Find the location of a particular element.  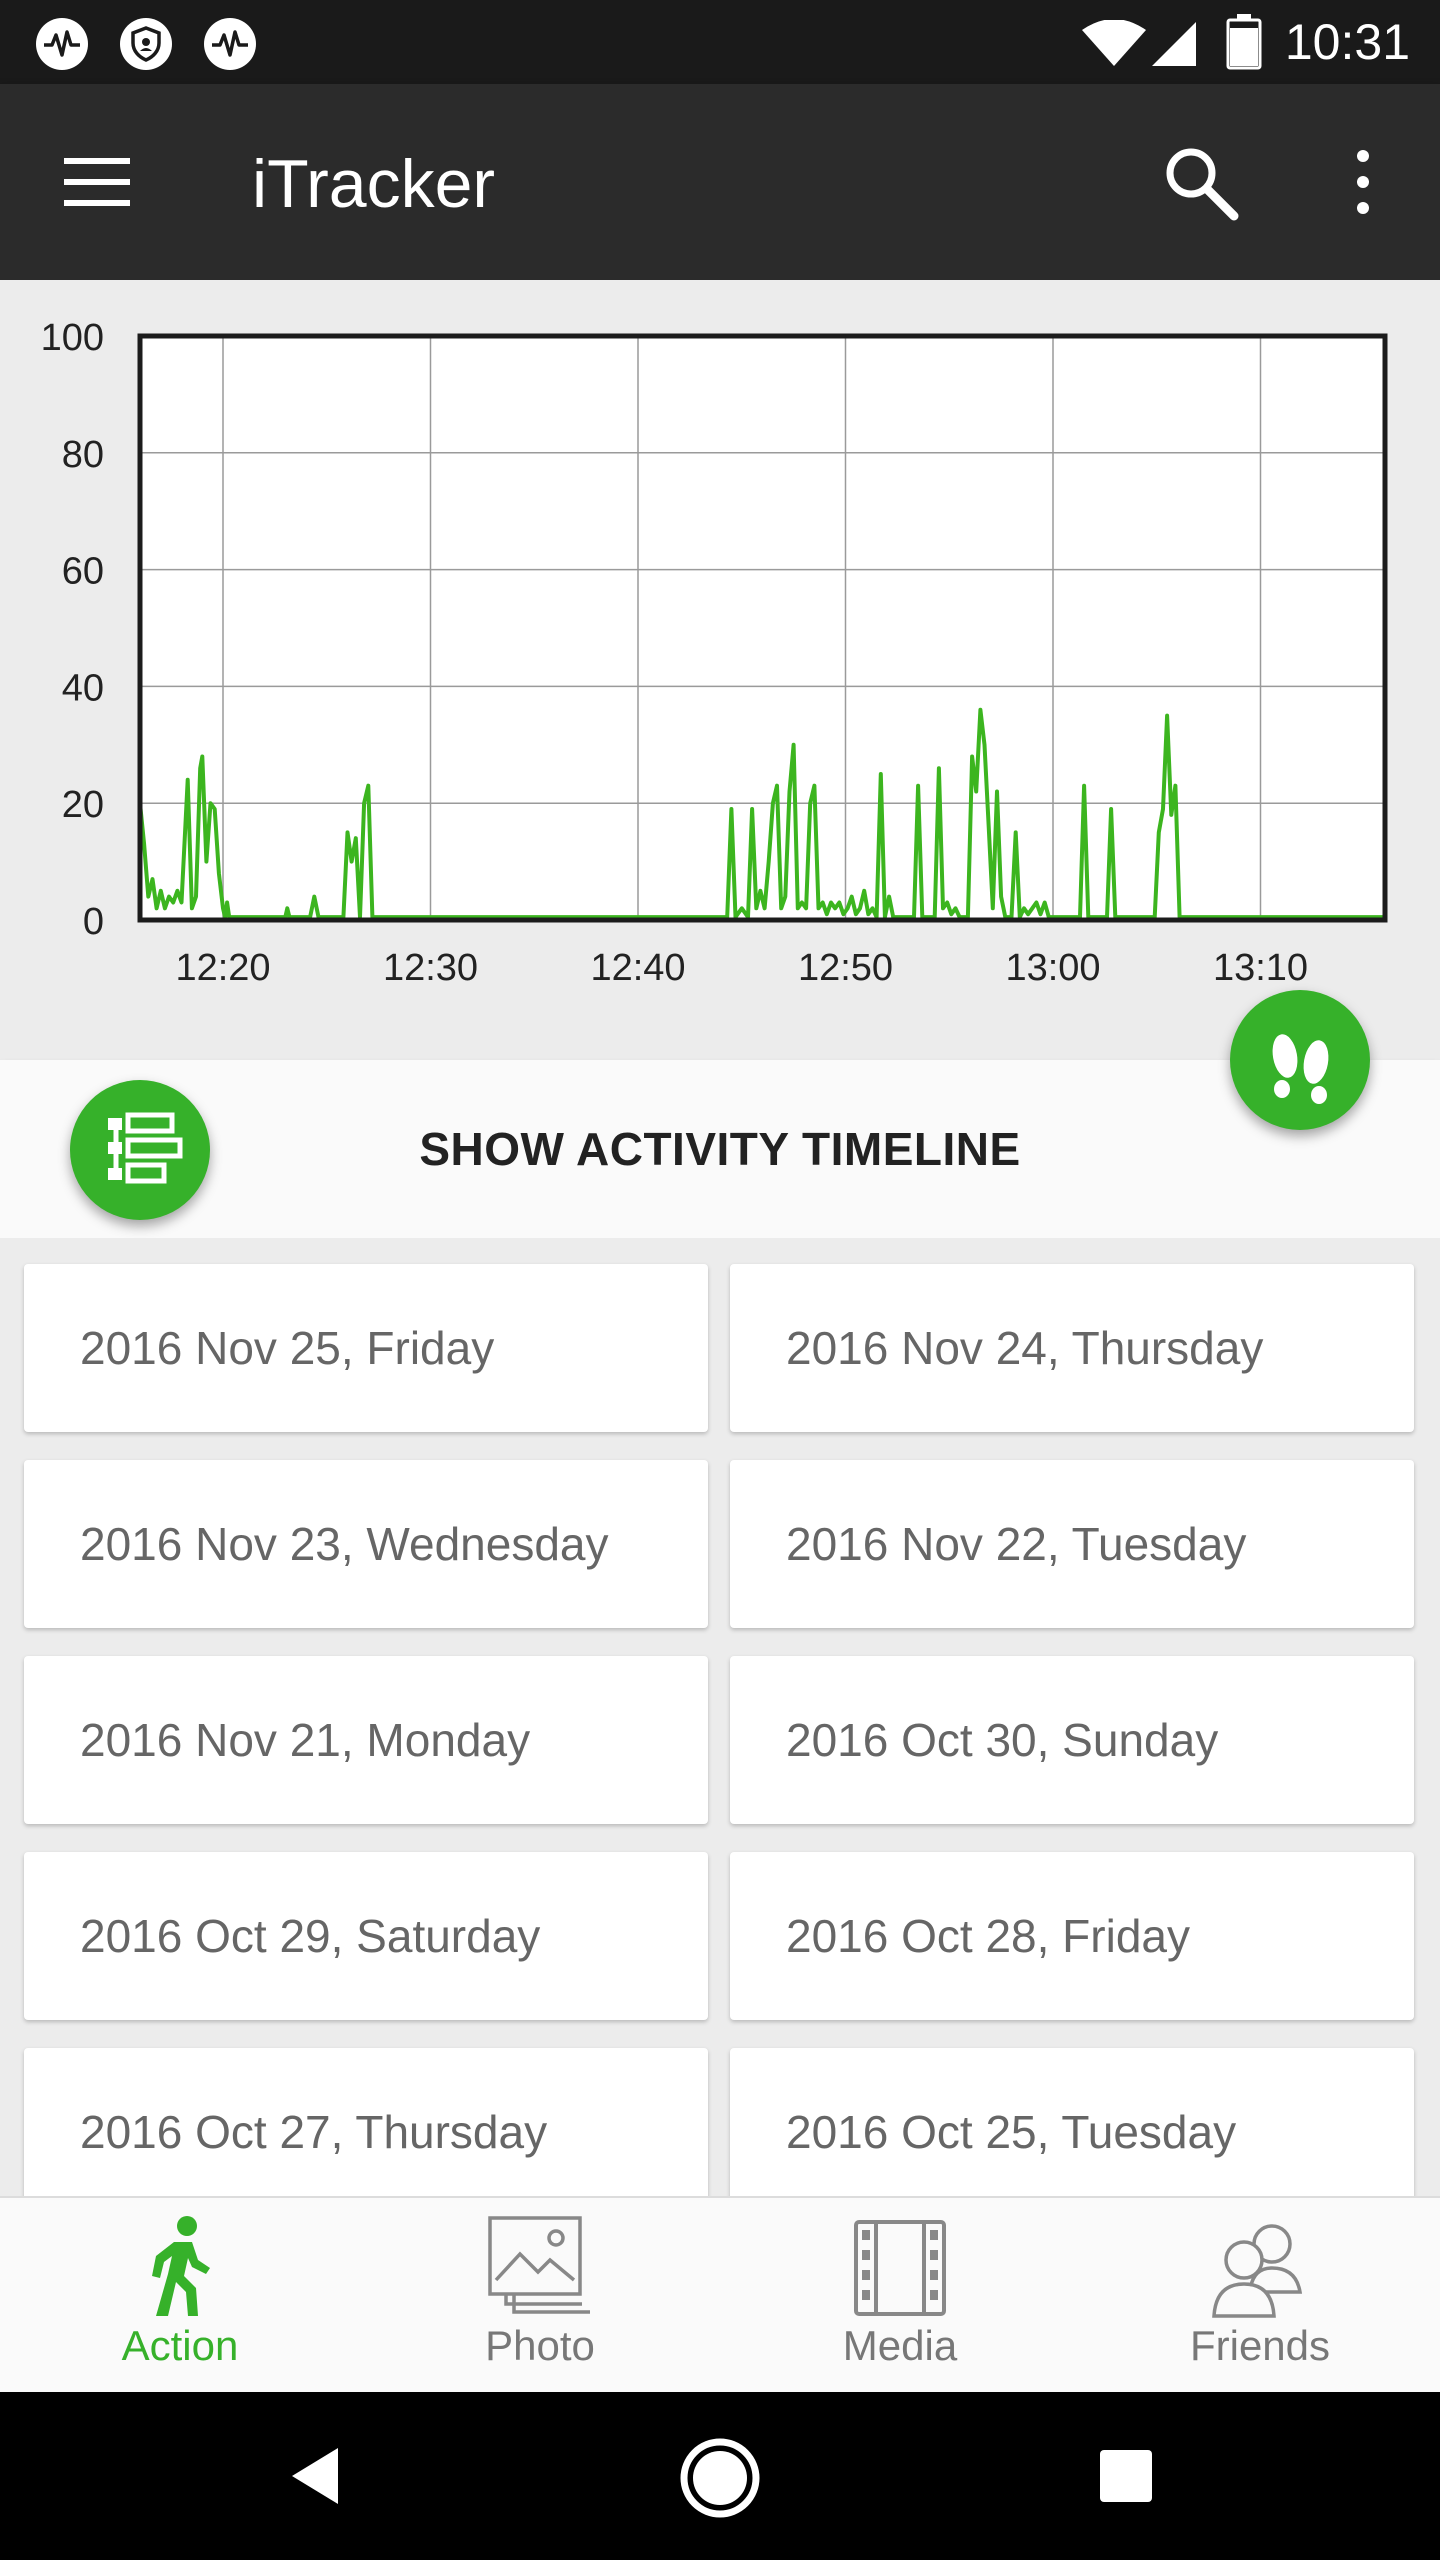

x-tick-label: 13:10 is located at coordinates (1260, 968).